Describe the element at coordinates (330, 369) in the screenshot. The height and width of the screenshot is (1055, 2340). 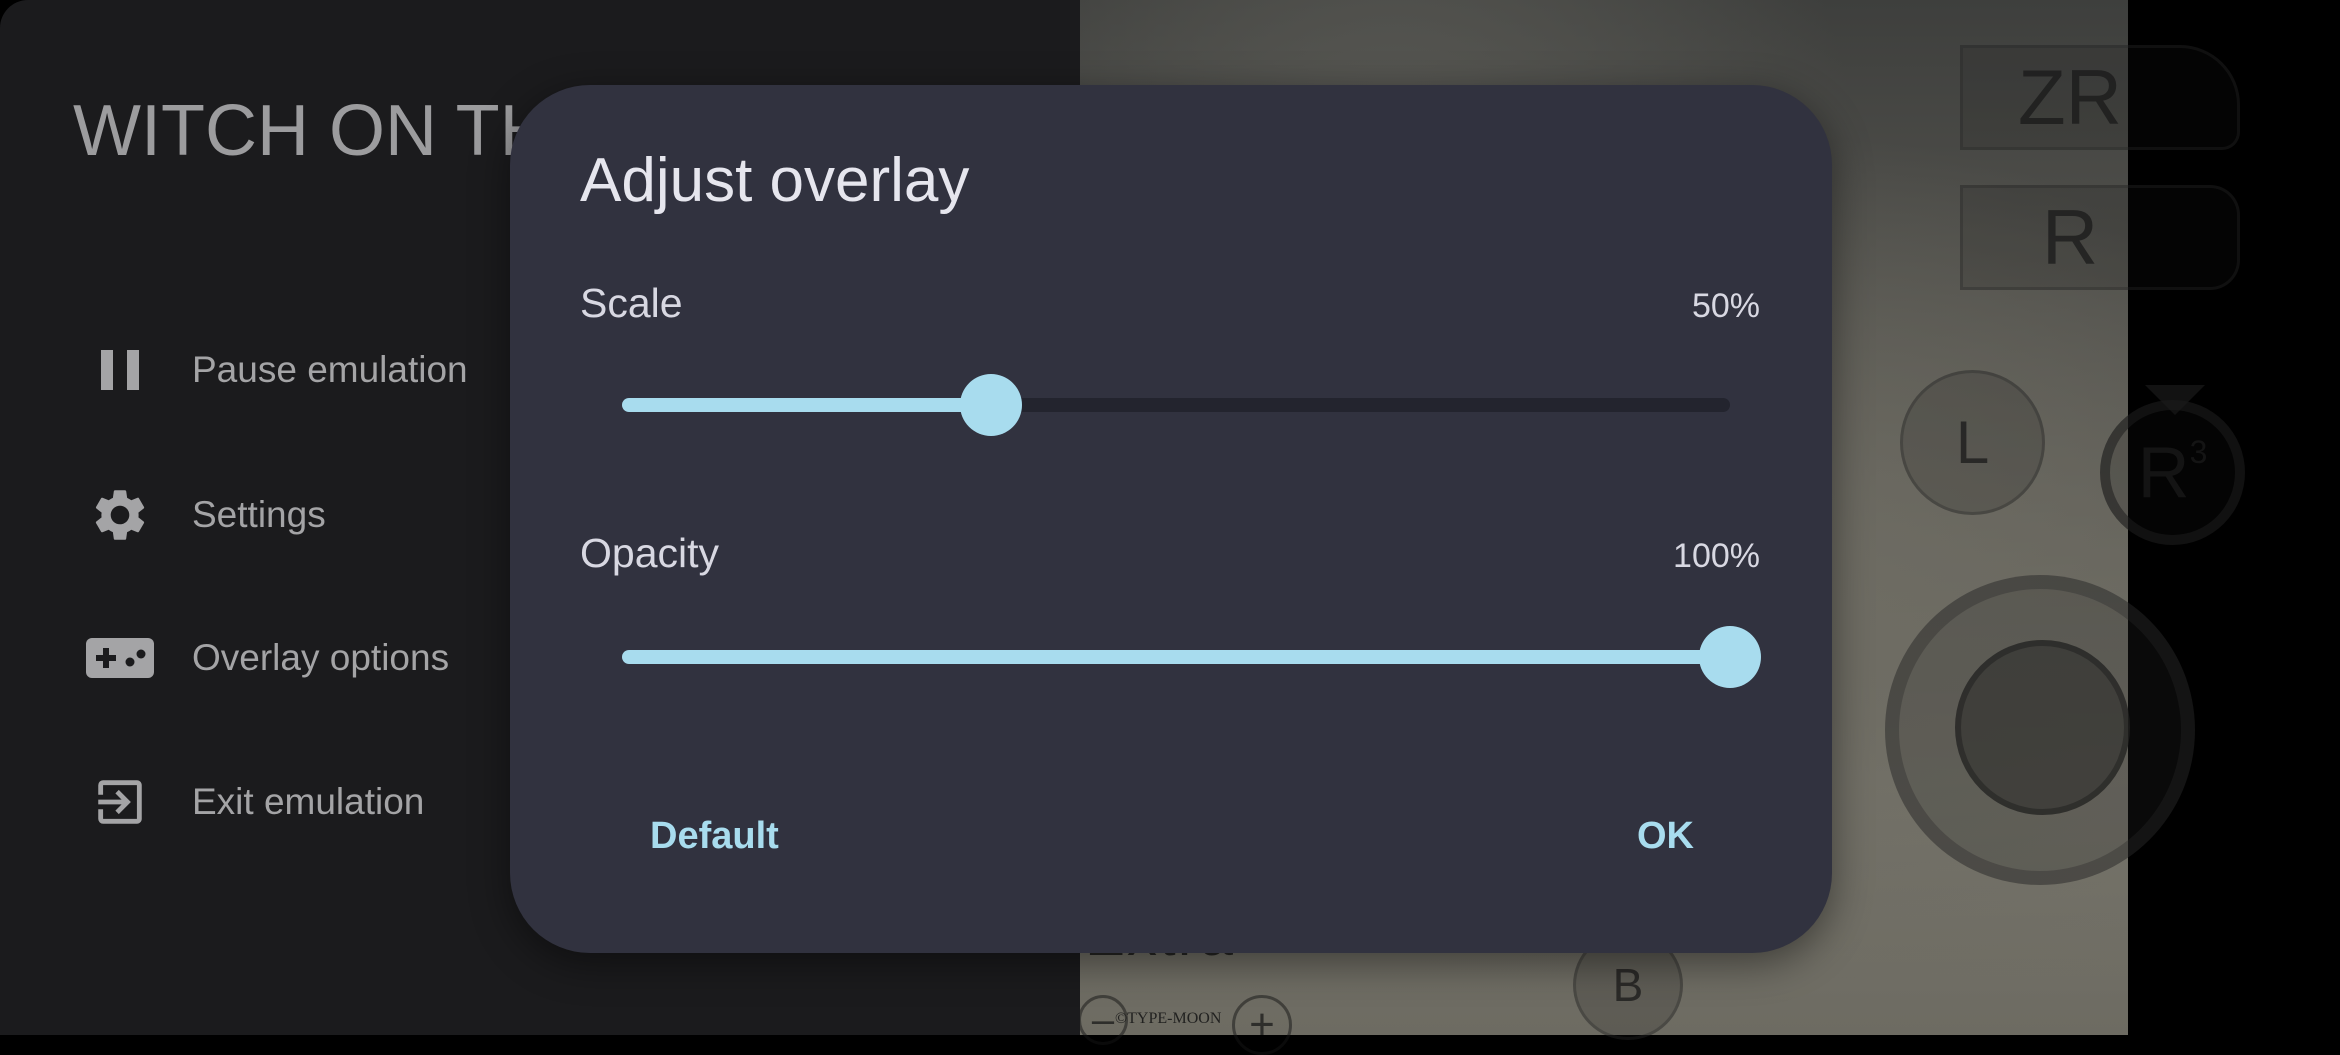
I see `menu-item-label: Pause emulation` at that location.